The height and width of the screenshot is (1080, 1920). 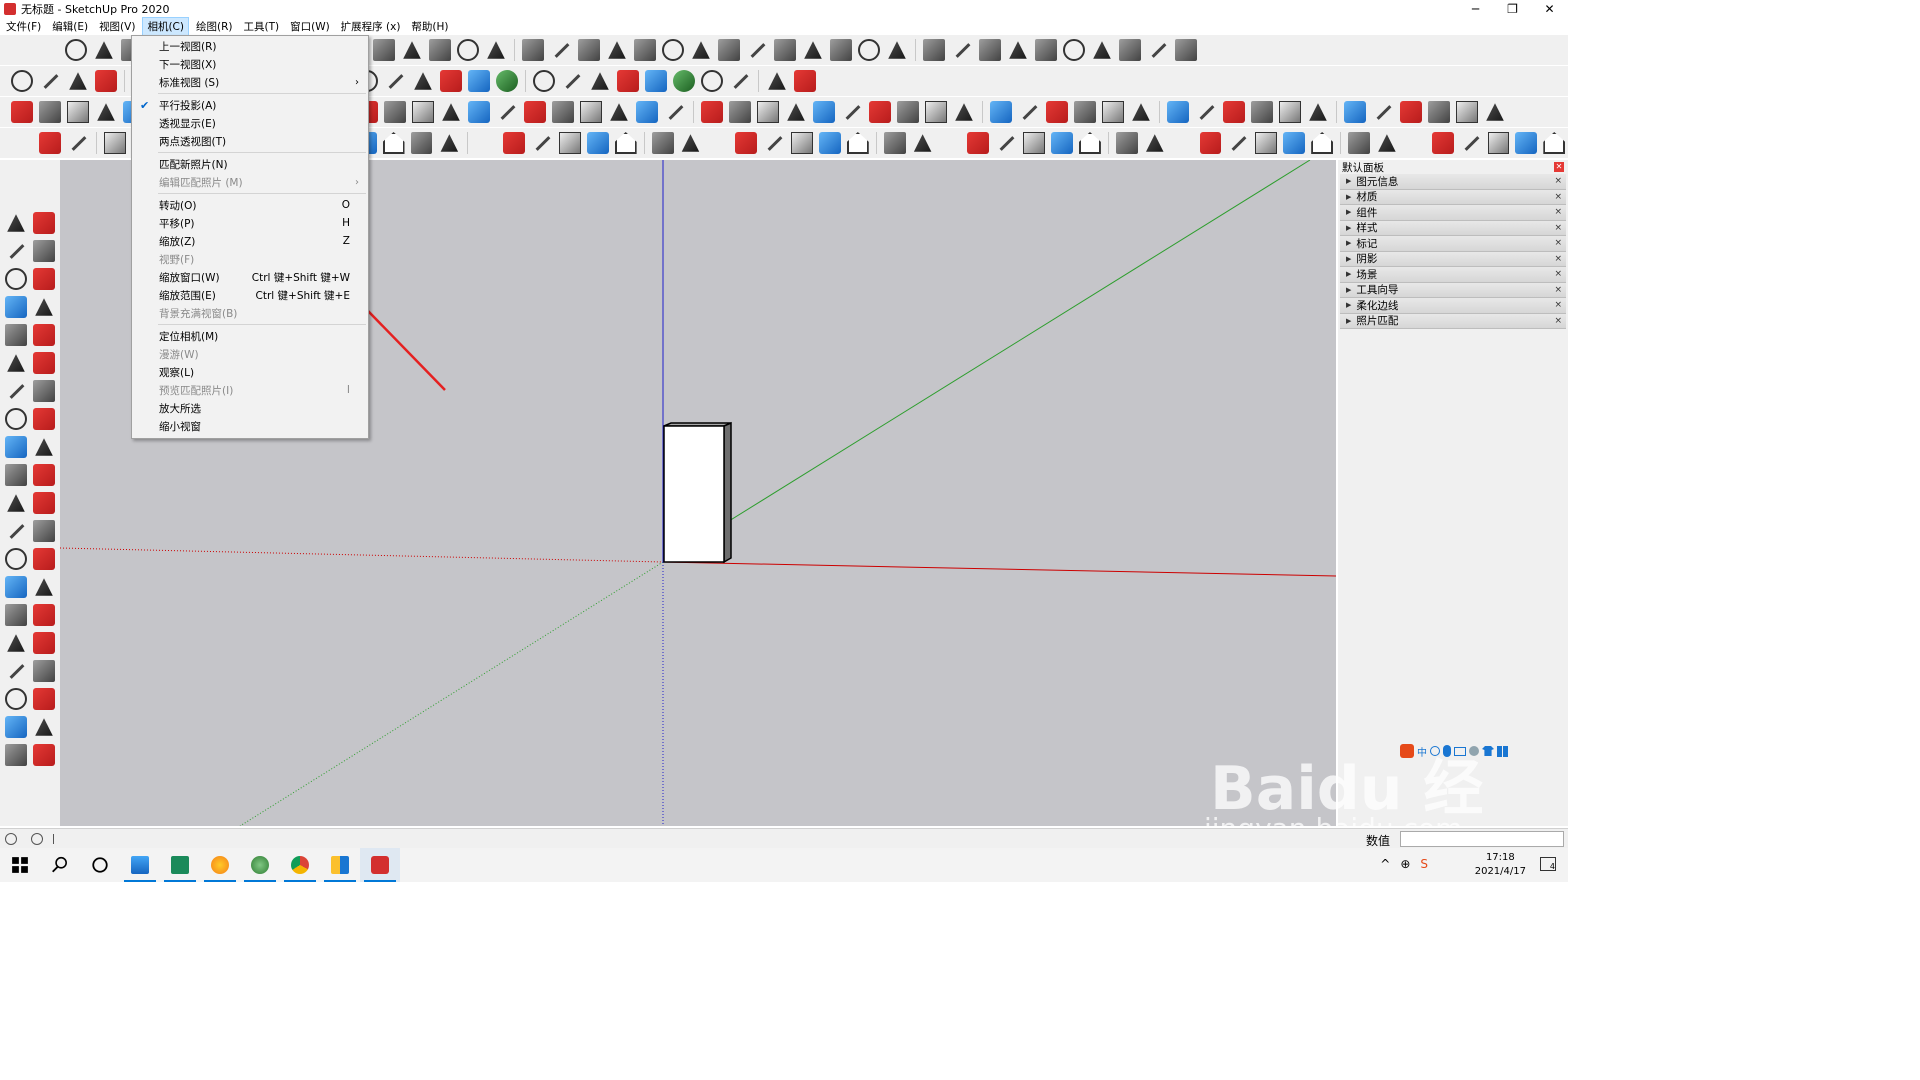 I want to click on menu-pan: 平移(P) H, so click(x=250, y=223).